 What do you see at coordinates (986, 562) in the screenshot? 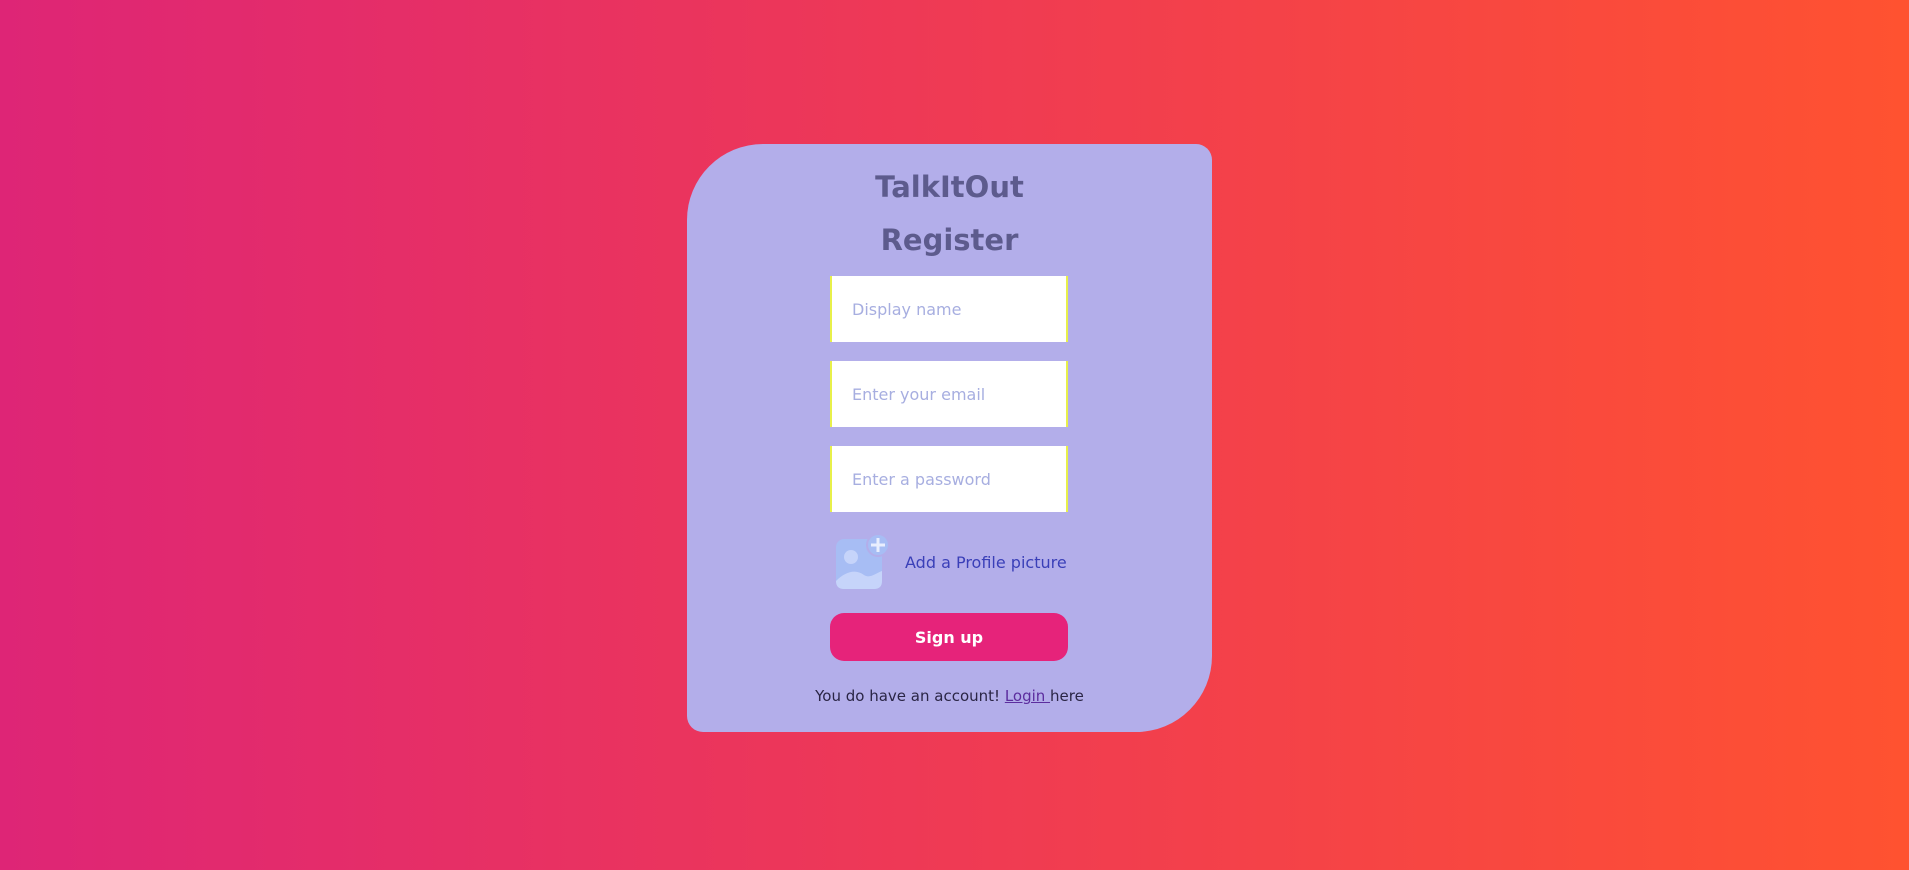
I see `add-profile-picture-label: Add a Profile picture` at bounding box center [986, 562].